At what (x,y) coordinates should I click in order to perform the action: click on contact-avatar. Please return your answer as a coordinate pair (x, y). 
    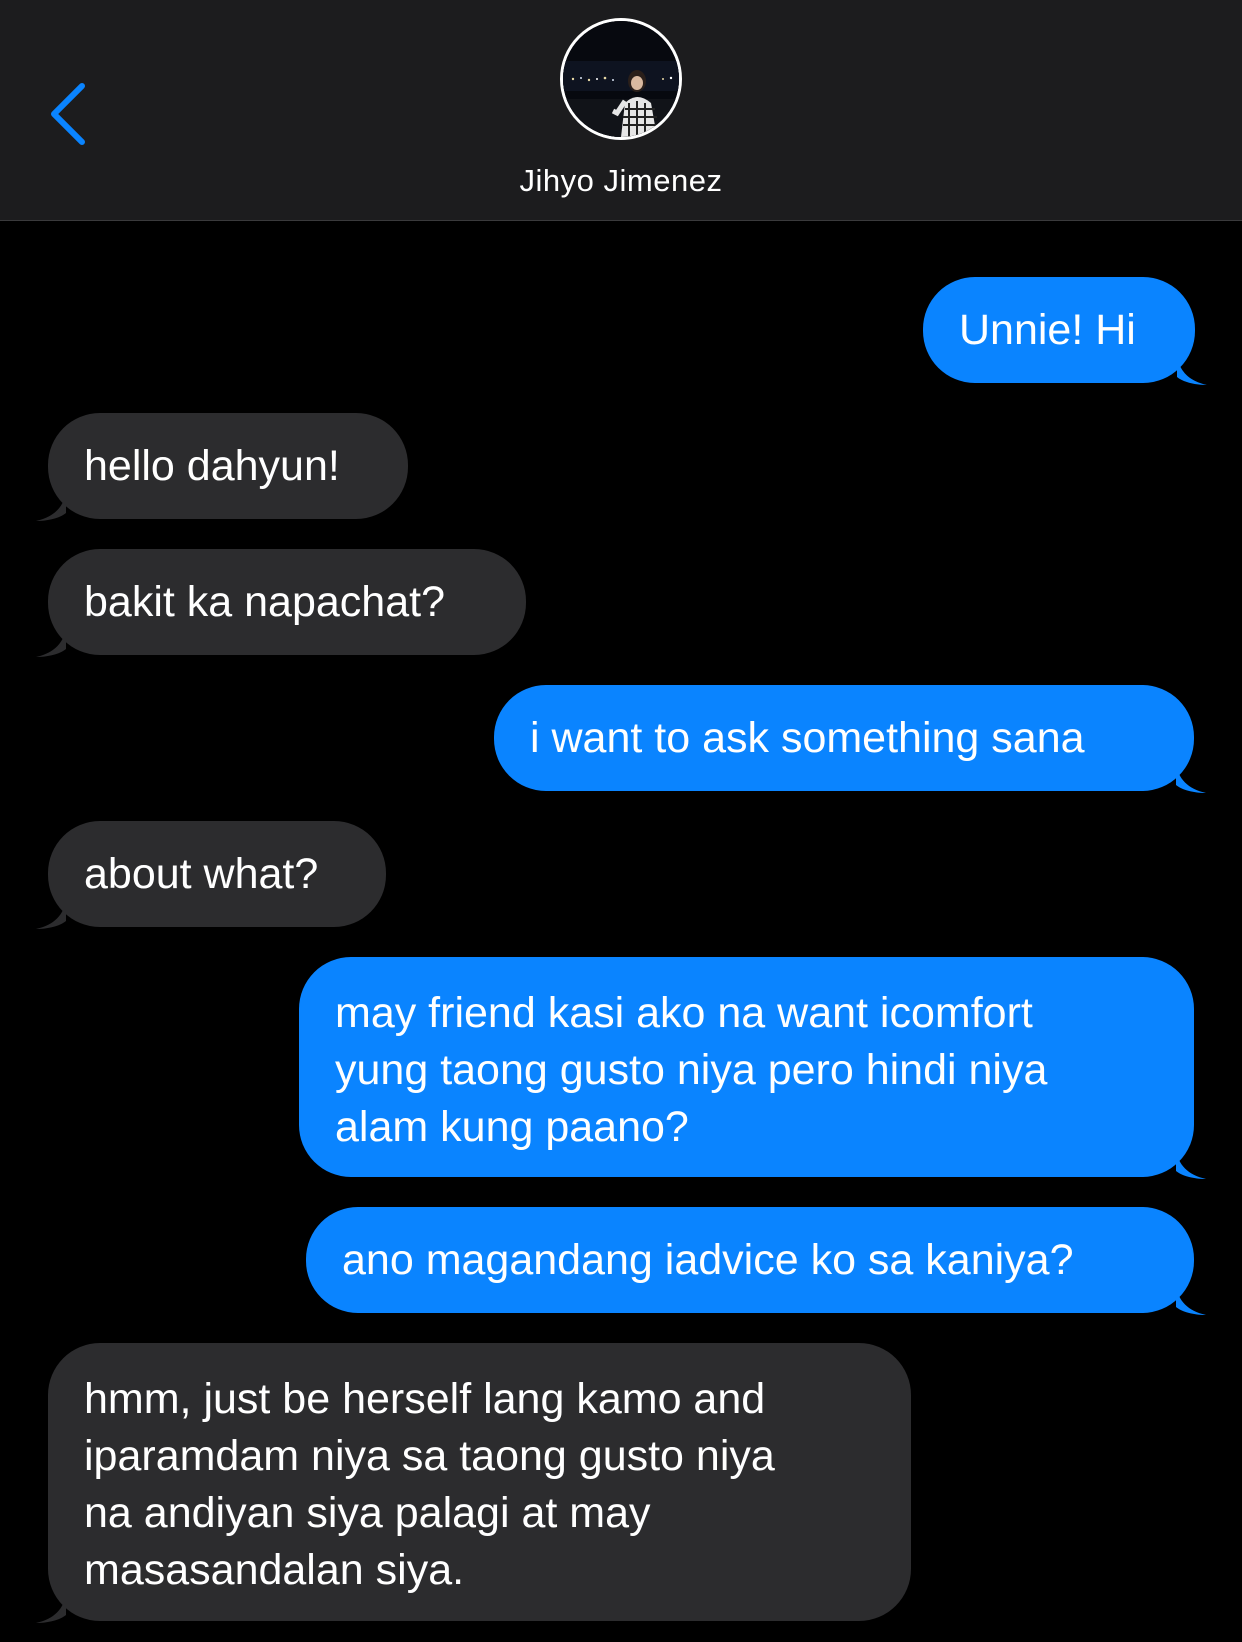
    Looking at the image, I should click on (621, 79).